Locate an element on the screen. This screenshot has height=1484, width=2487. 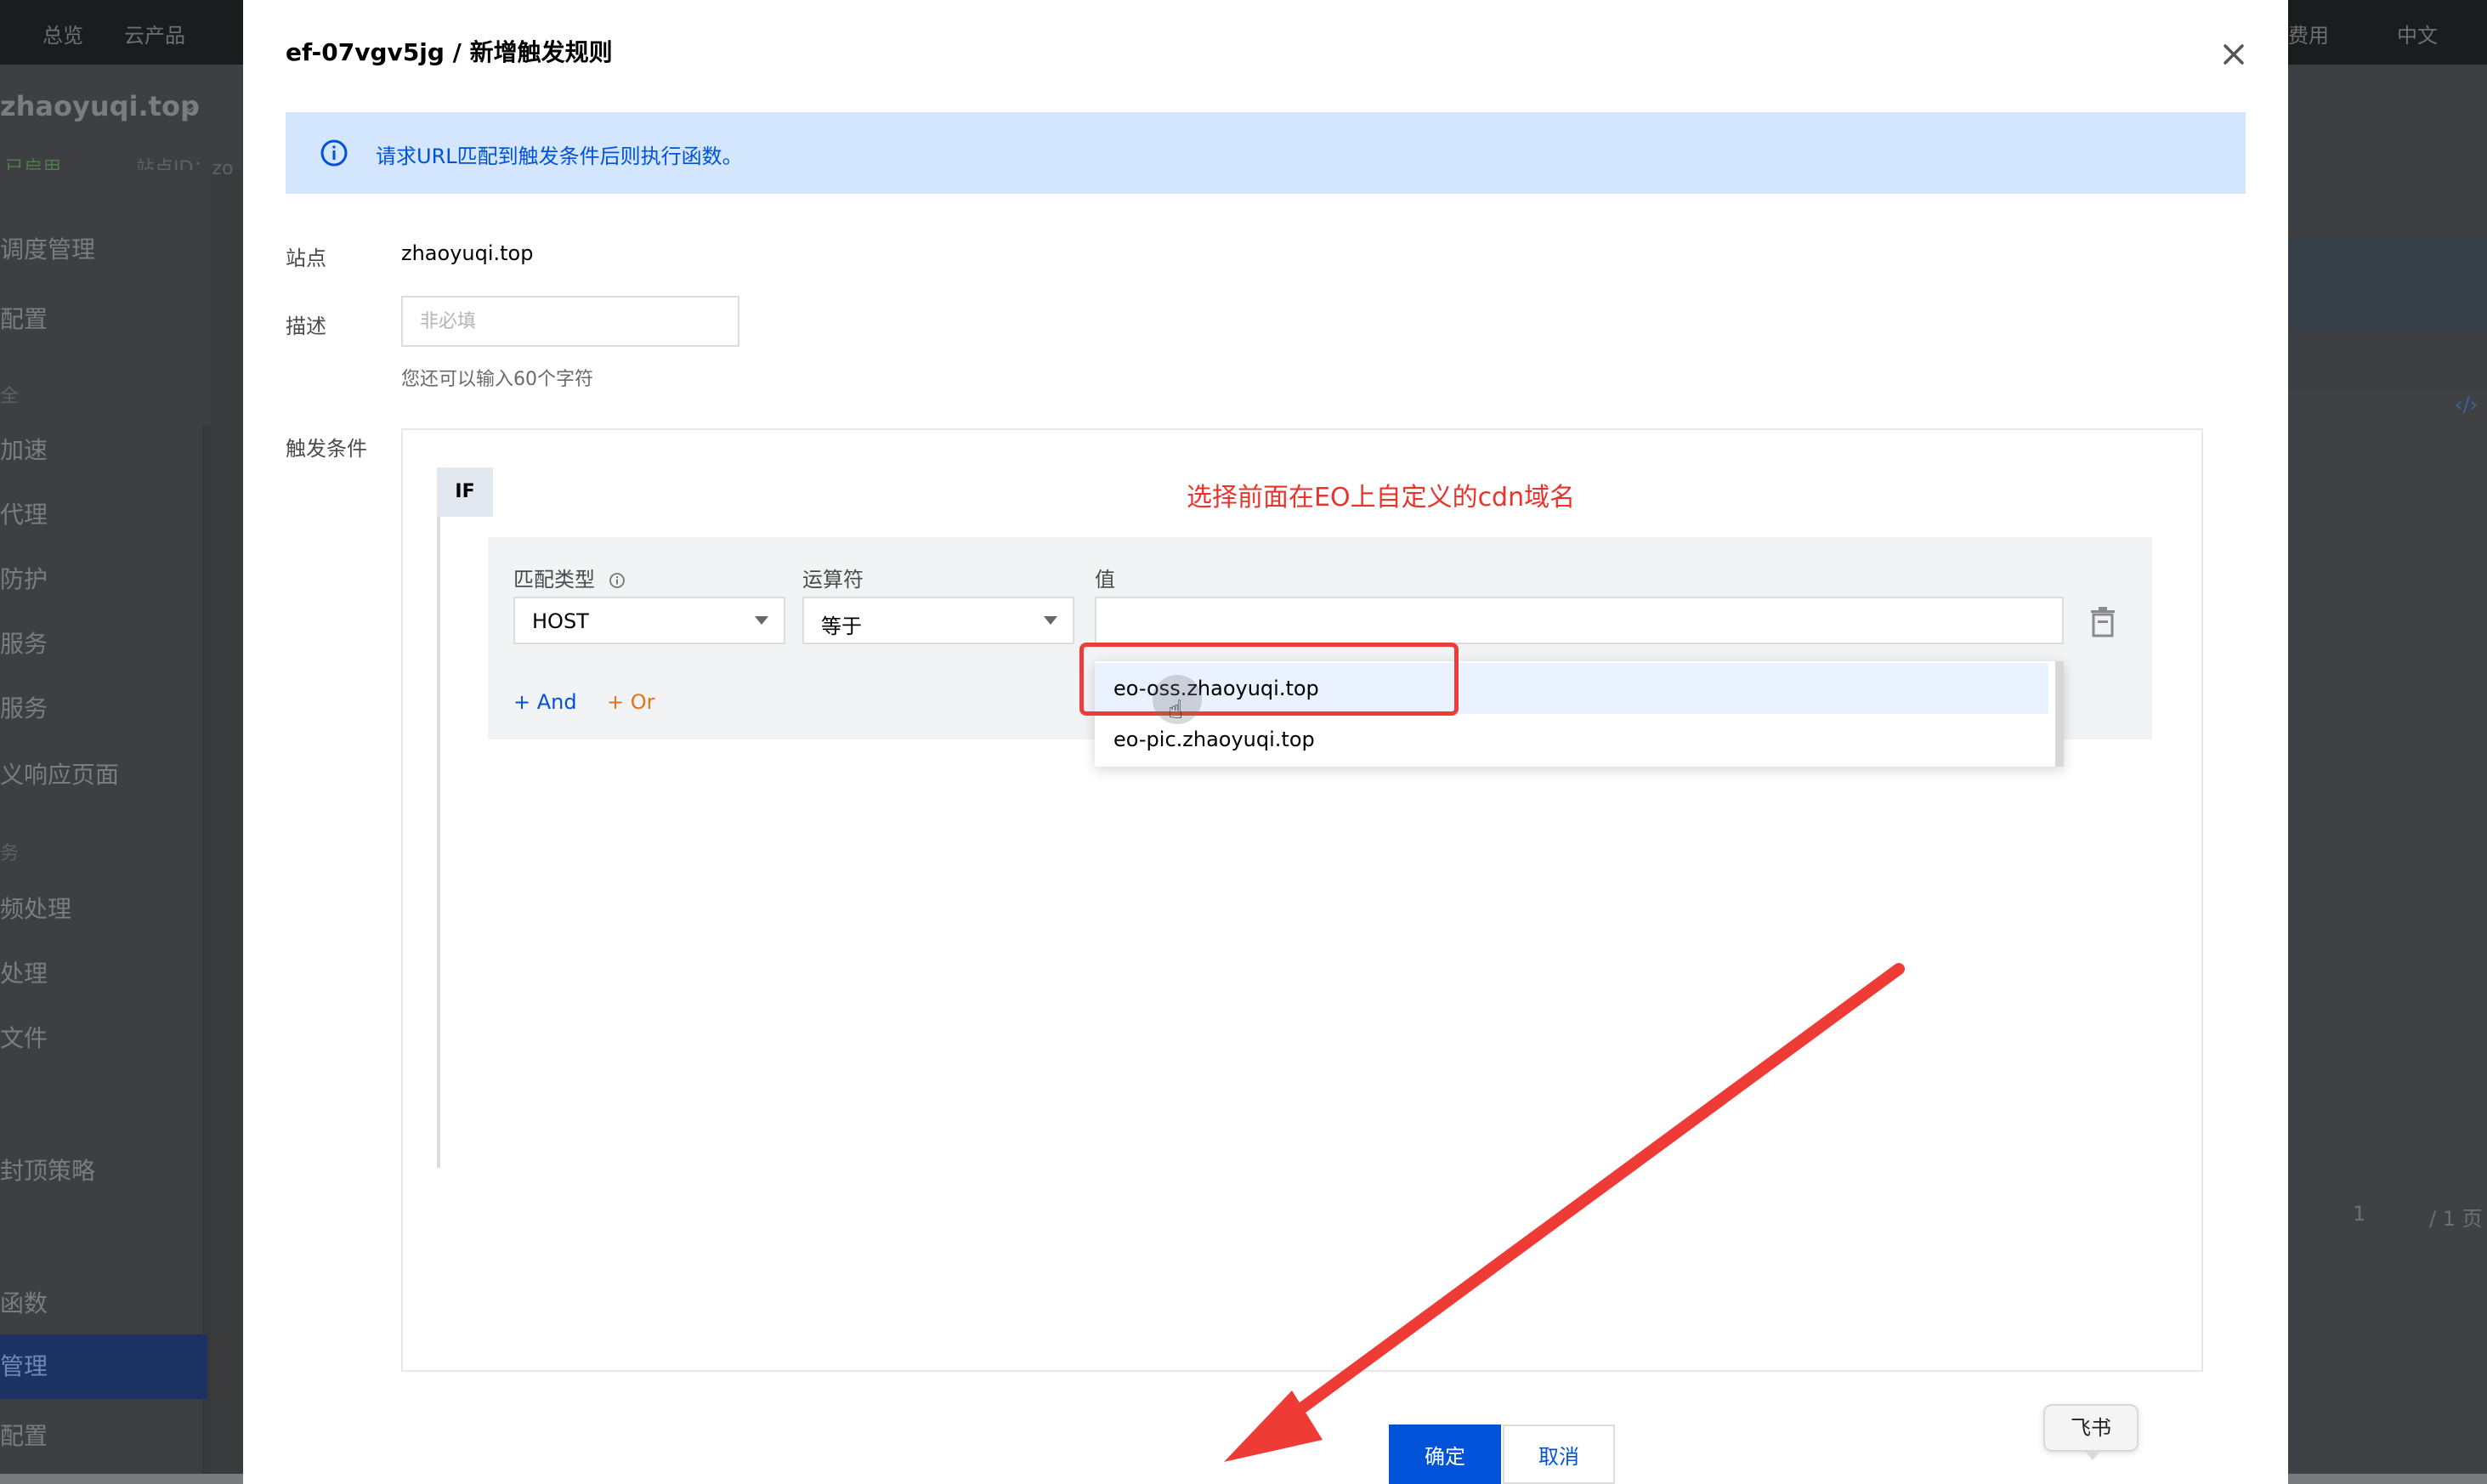
sidebar-scrollbar is located at coordinates (206, 952).